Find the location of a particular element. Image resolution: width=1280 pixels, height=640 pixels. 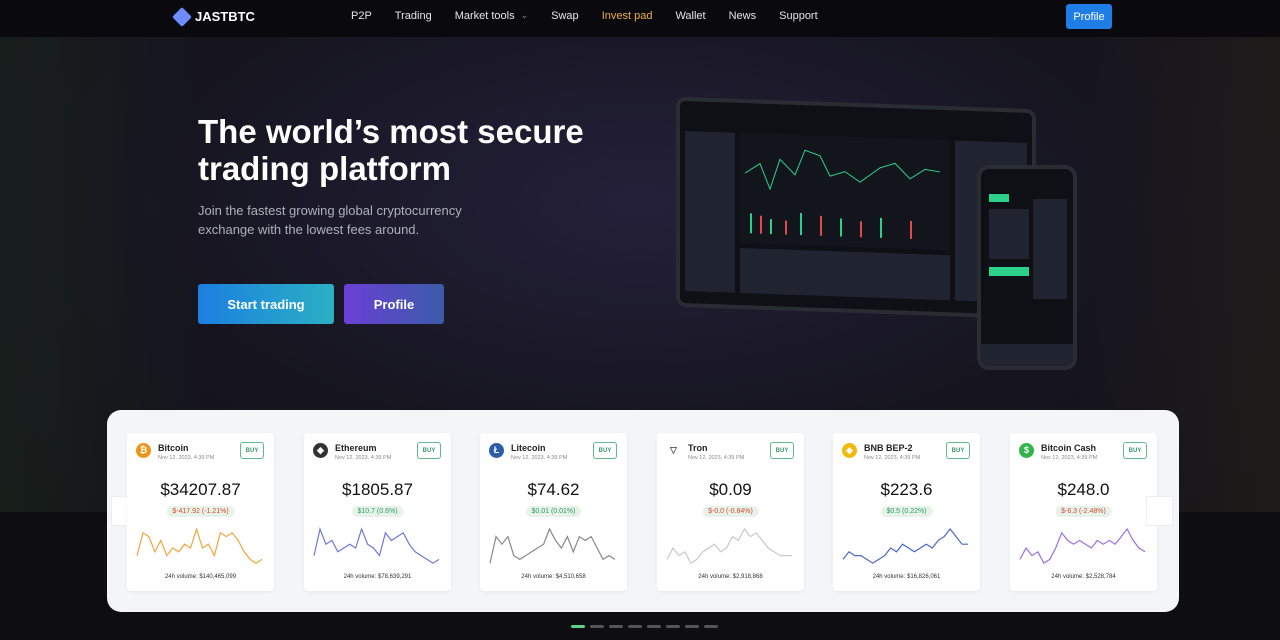

phone-screen-illustration is located at coordinates (1027, 280).